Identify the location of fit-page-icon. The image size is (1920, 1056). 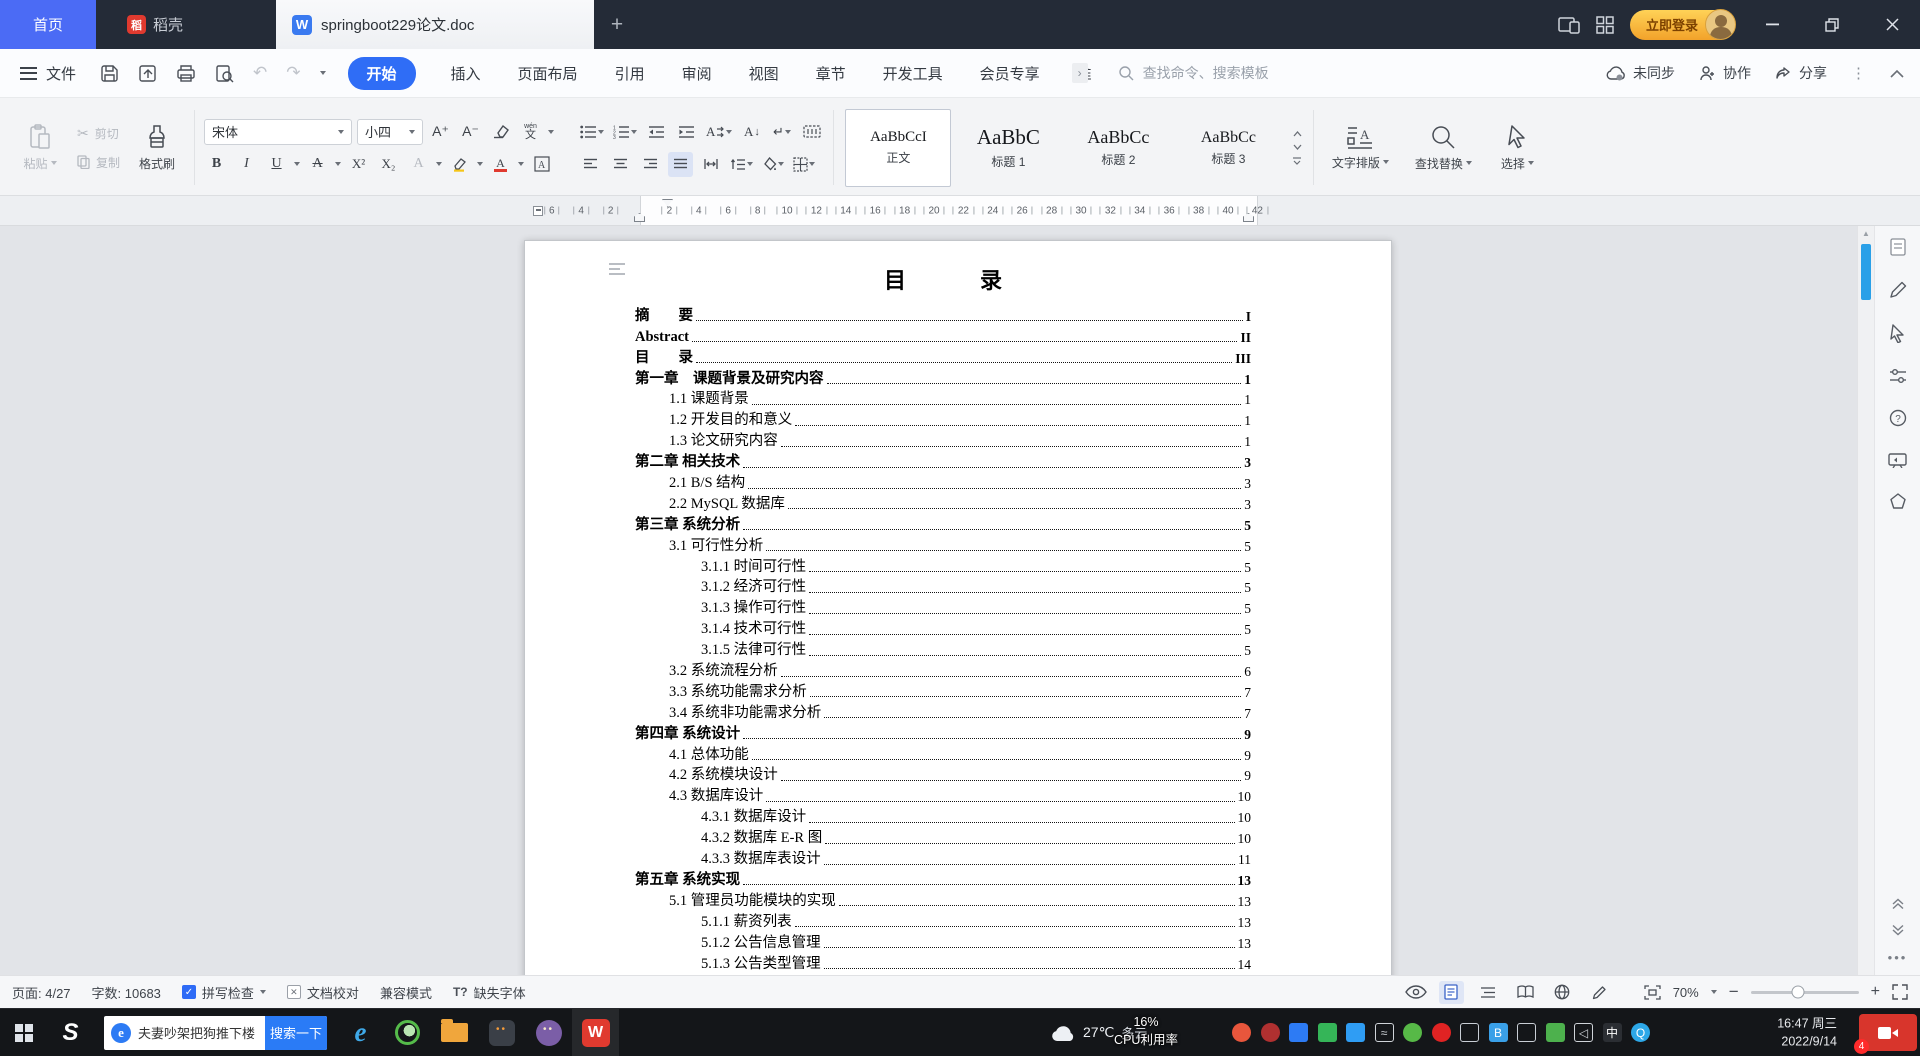
(1652, 992).